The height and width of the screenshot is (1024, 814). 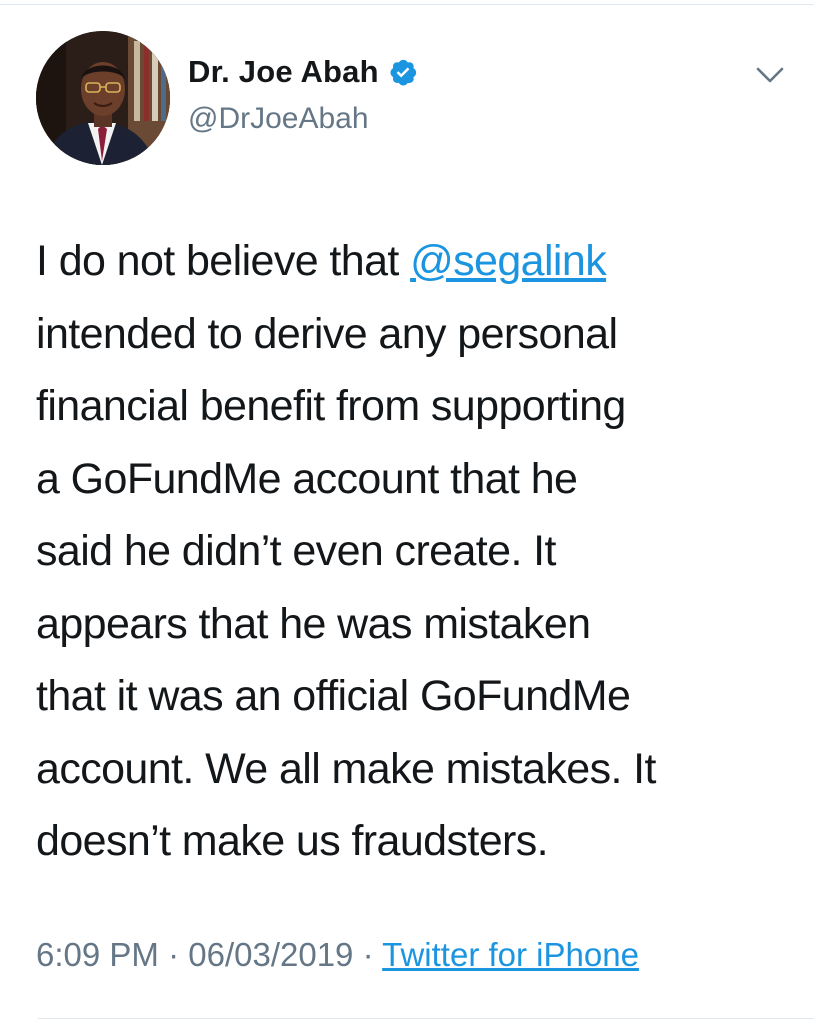 What do you see at coordinates (403, 72) in the screenshot?
I see `verified-badge-icon` at bounding box center [403, 72].